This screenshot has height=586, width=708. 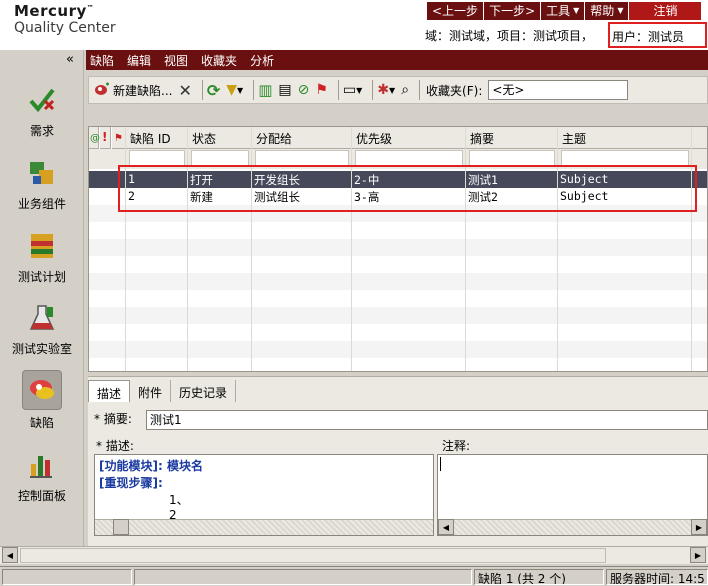 I want to click on sidebar-item-label: 测试实验室, so click(x=41, y=349).